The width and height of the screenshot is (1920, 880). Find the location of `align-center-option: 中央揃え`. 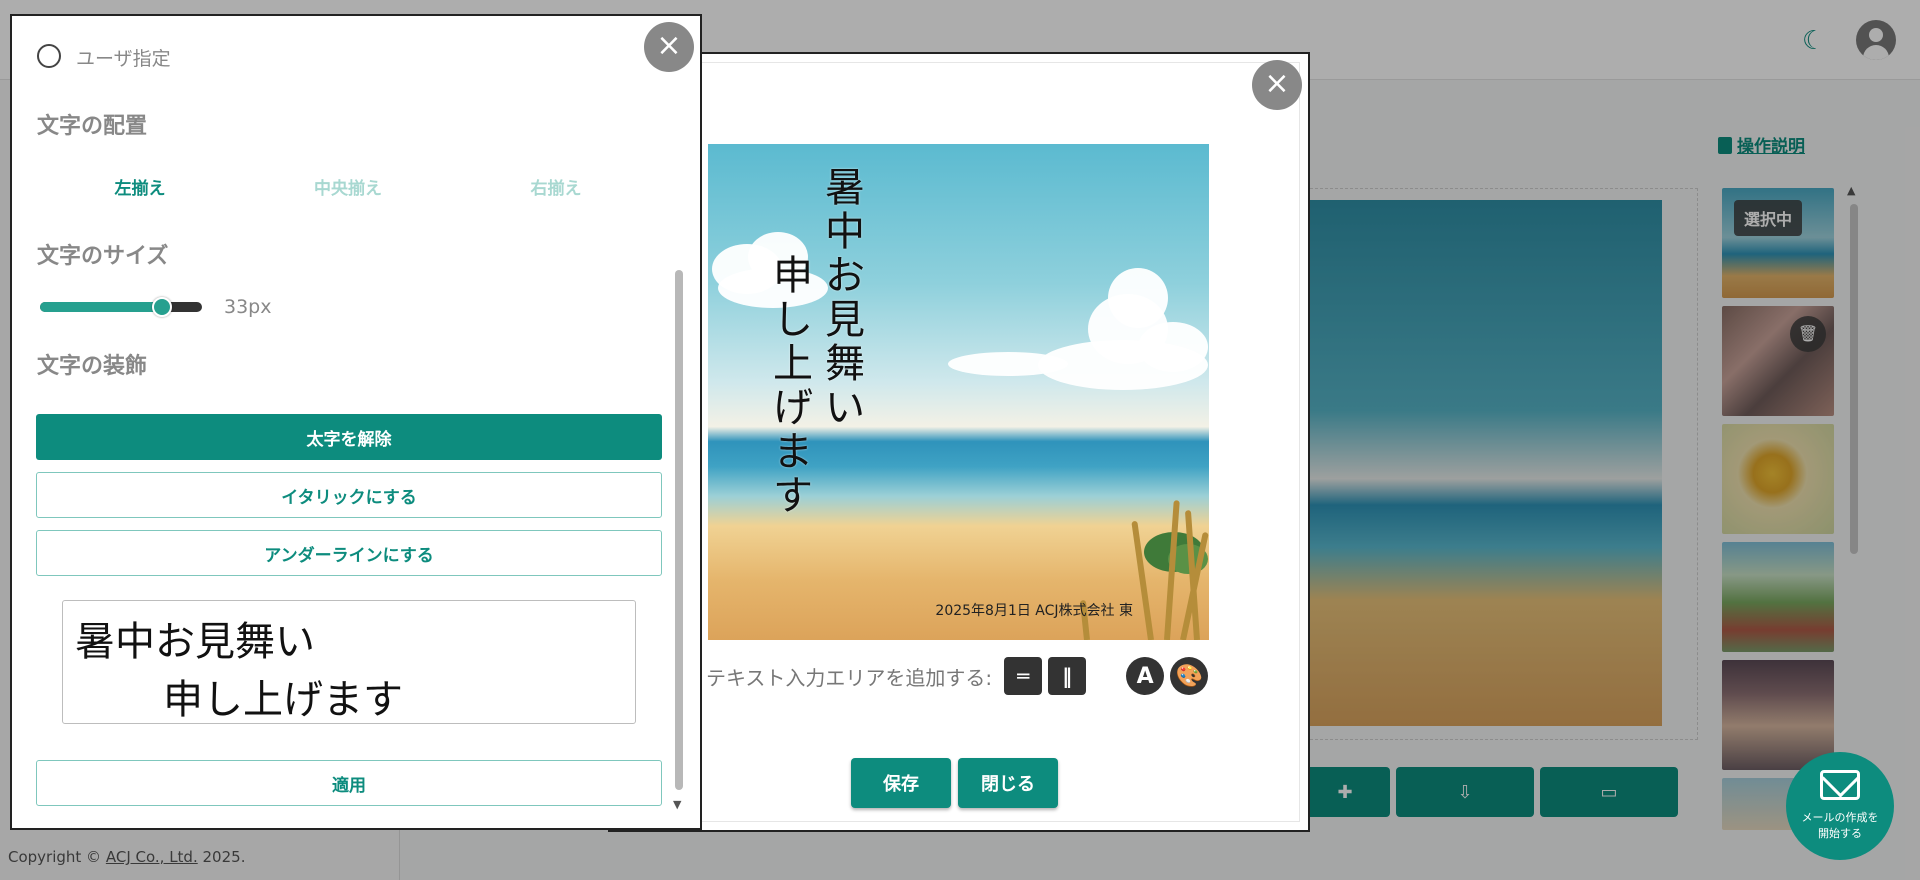

align-center-option: 中央揃え is located at coordinates (348, 186).